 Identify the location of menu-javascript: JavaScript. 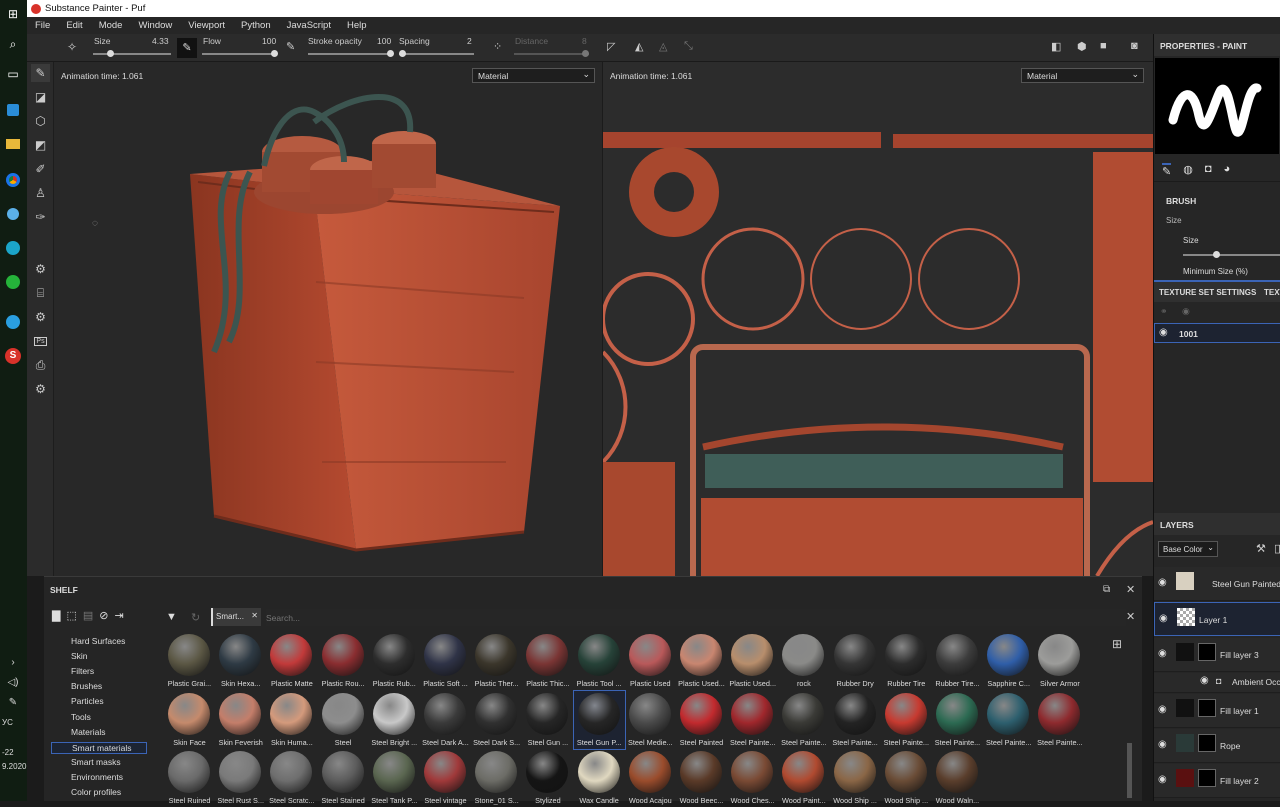
(309, 25).